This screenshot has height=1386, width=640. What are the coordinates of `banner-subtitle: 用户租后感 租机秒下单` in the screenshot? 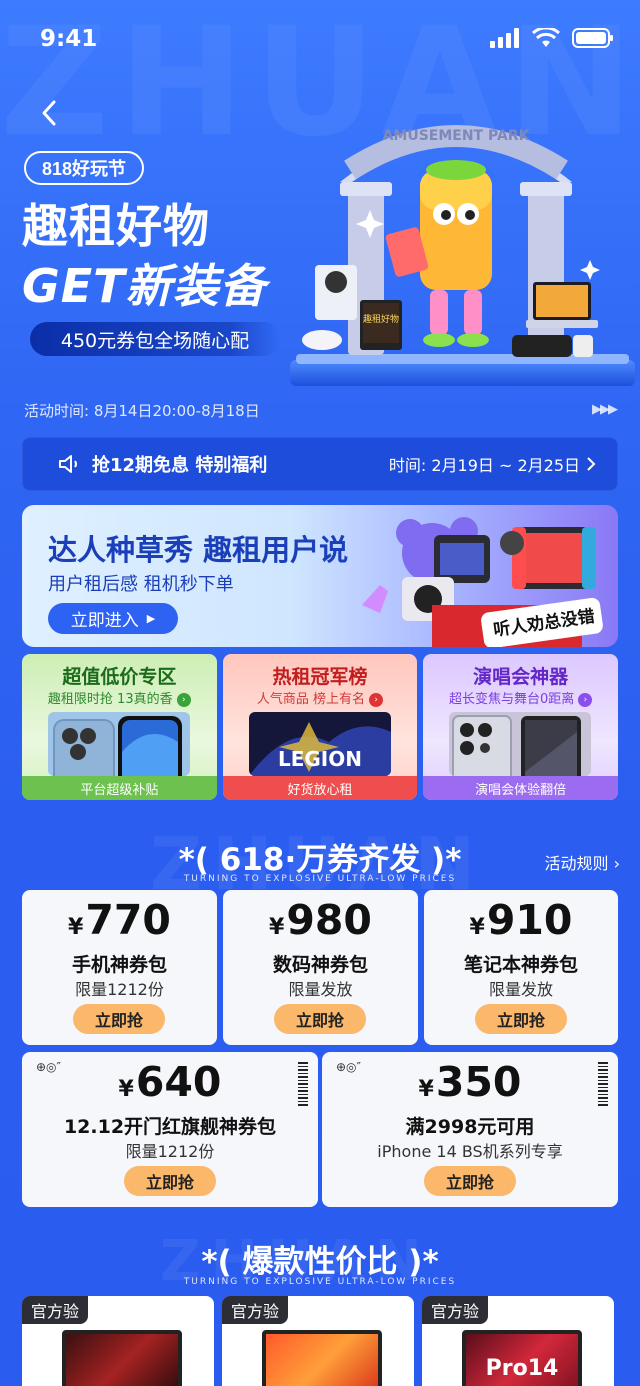 It's located at (141, 584).